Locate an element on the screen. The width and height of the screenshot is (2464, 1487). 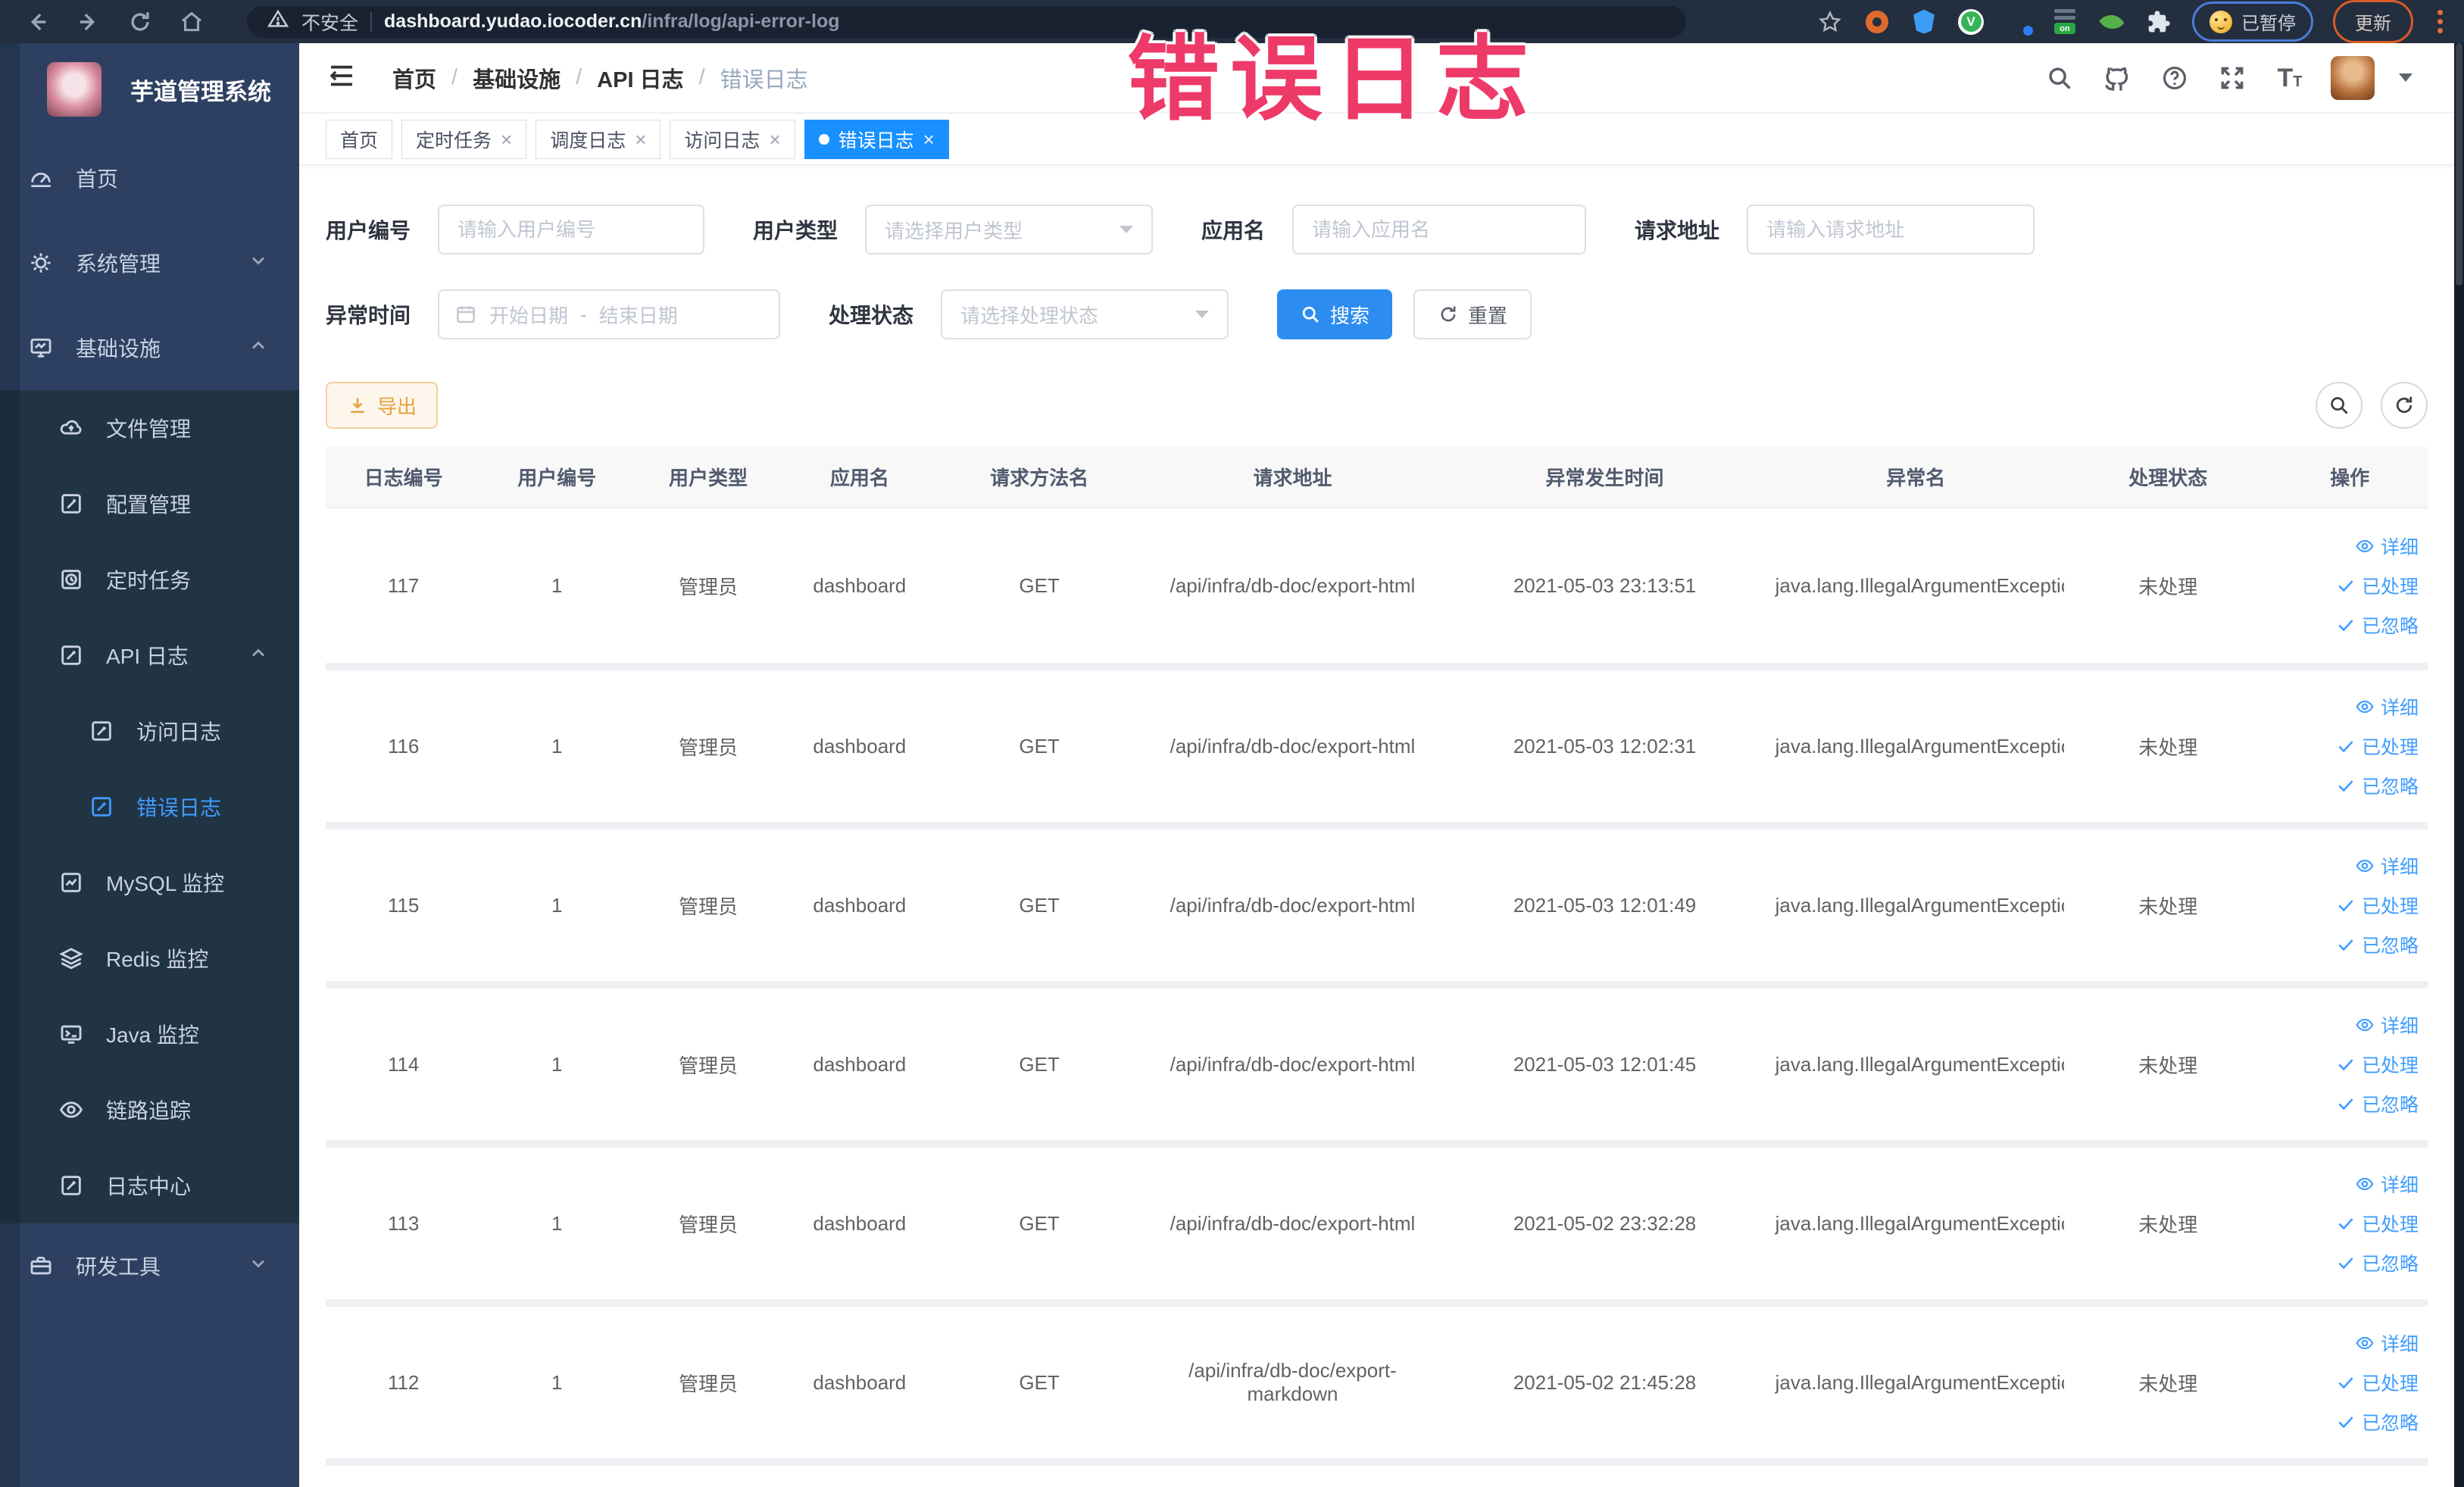
tag-home: 首页 is located at coordinates (359, 139).